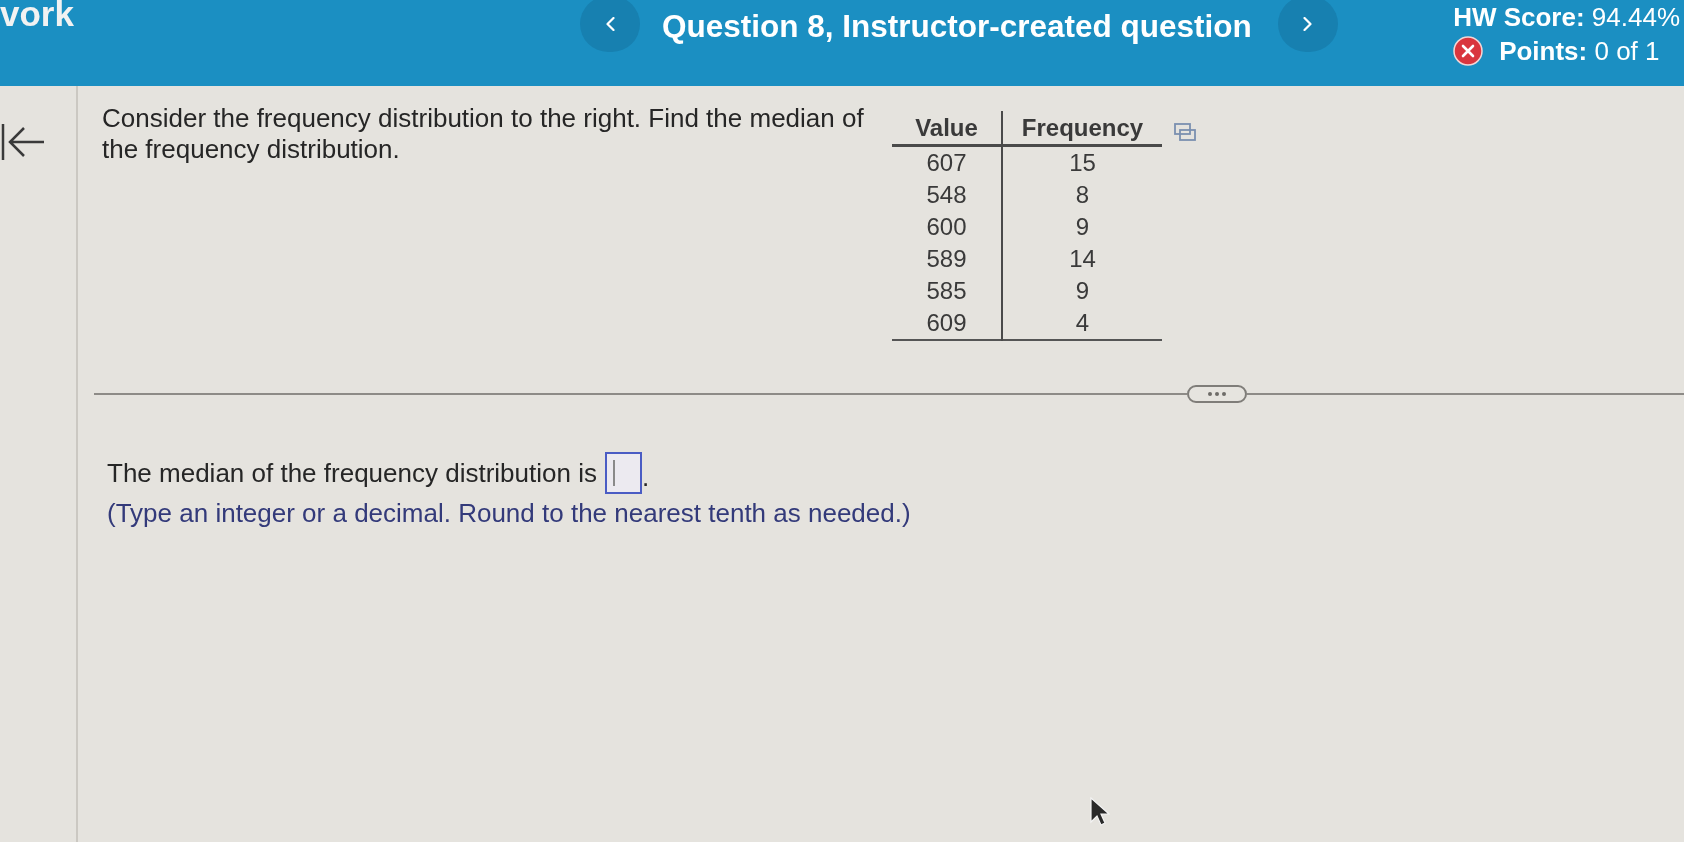 Image resolution: width=1684 pixels, height=842 pixels. What do you see at coordinates (1082, 195) in the screenshot?
I see `table-cell: 8` at bounding box center [1082, 195].